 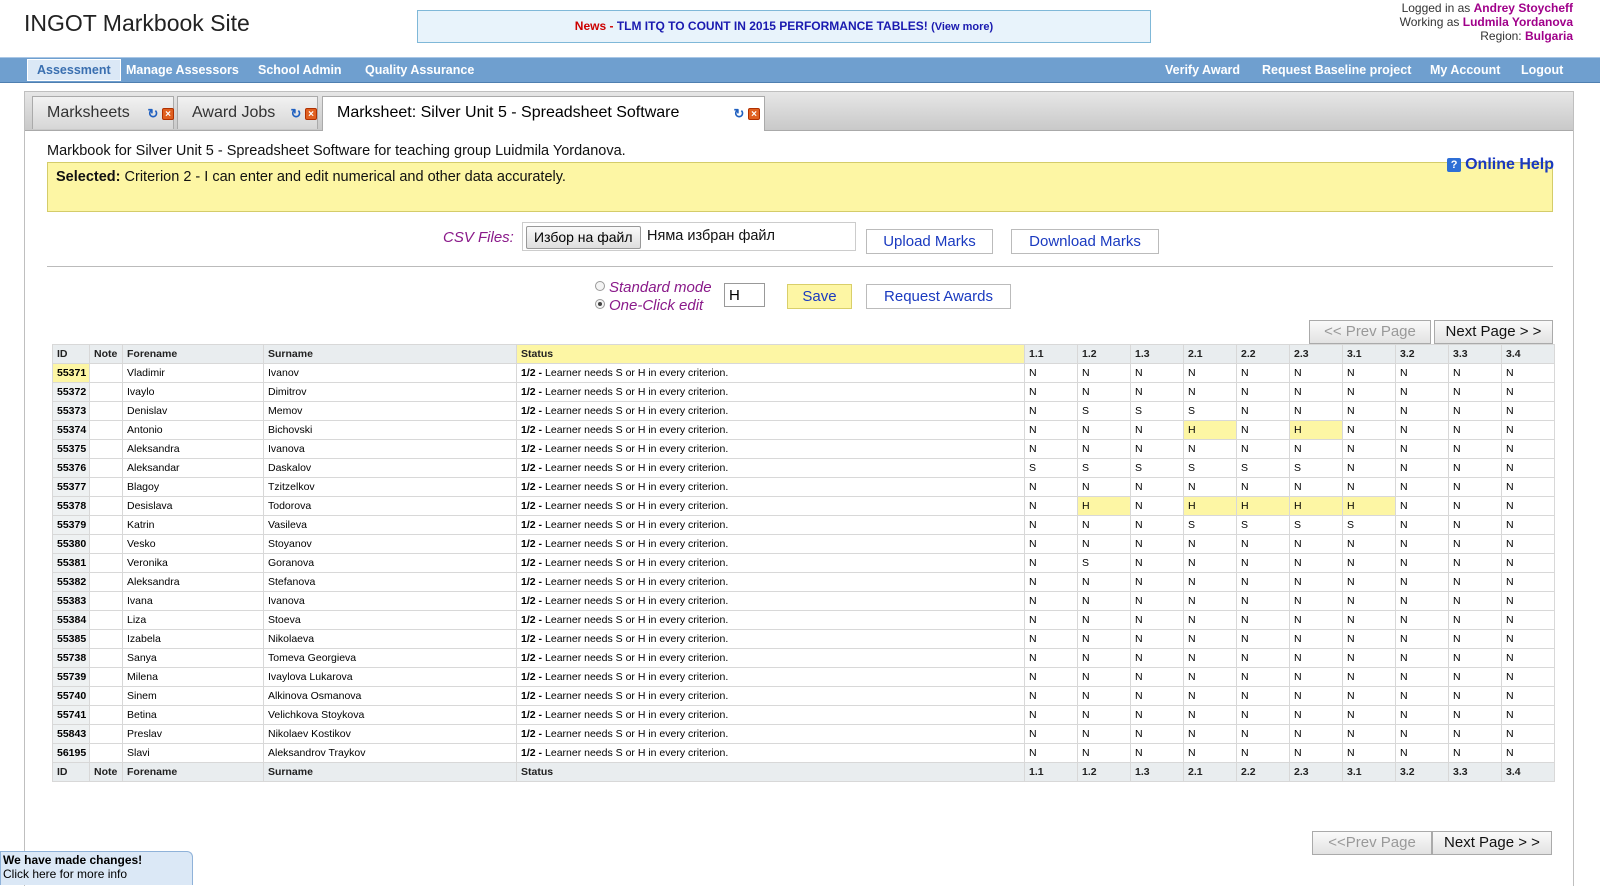 What do you see at coordinates (71, 354) in the screenshot?
I see `col-id: ID` at bounding box center [71, 354].